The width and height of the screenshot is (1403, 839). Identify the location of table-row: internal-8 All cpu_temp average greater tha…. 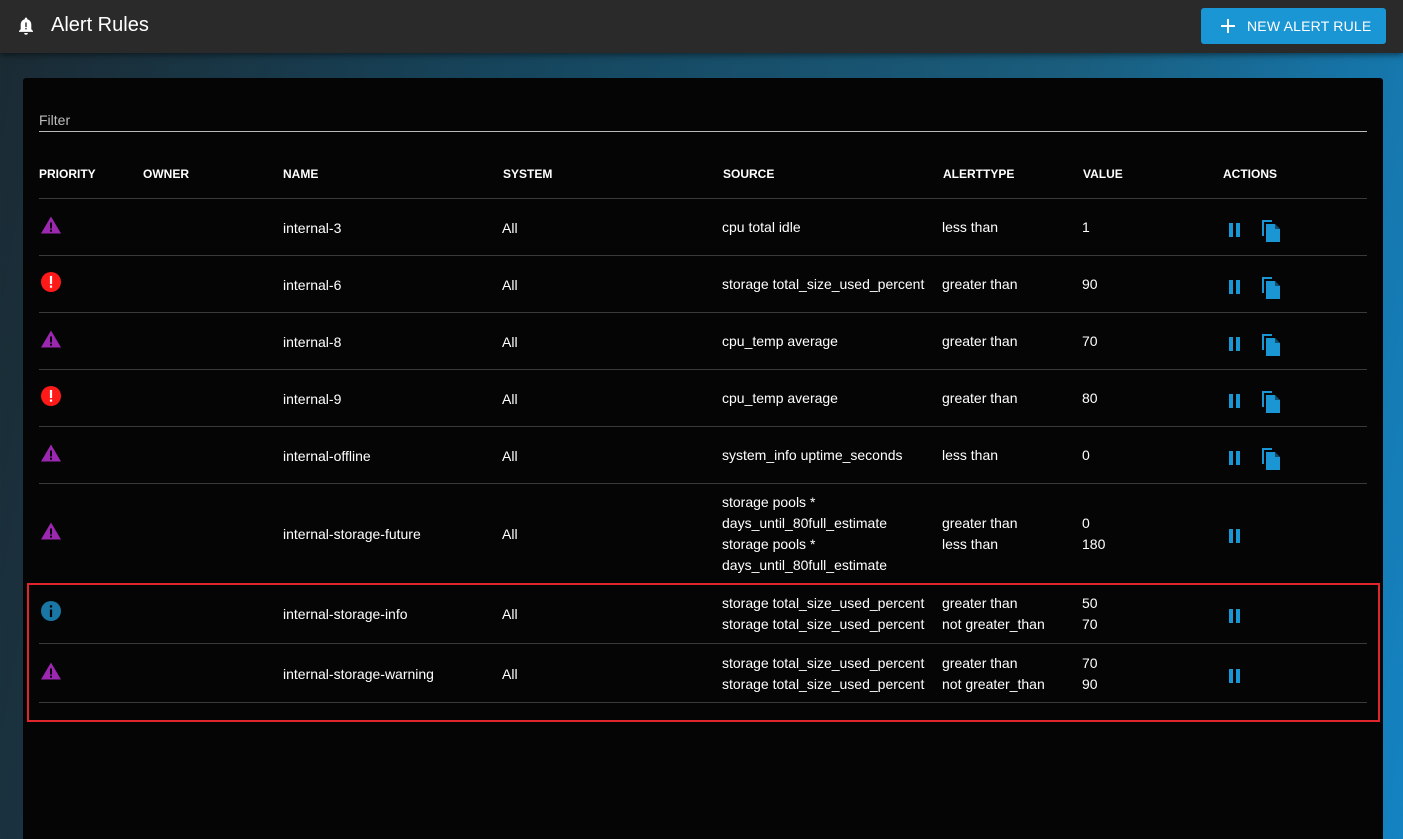
(703, 341).